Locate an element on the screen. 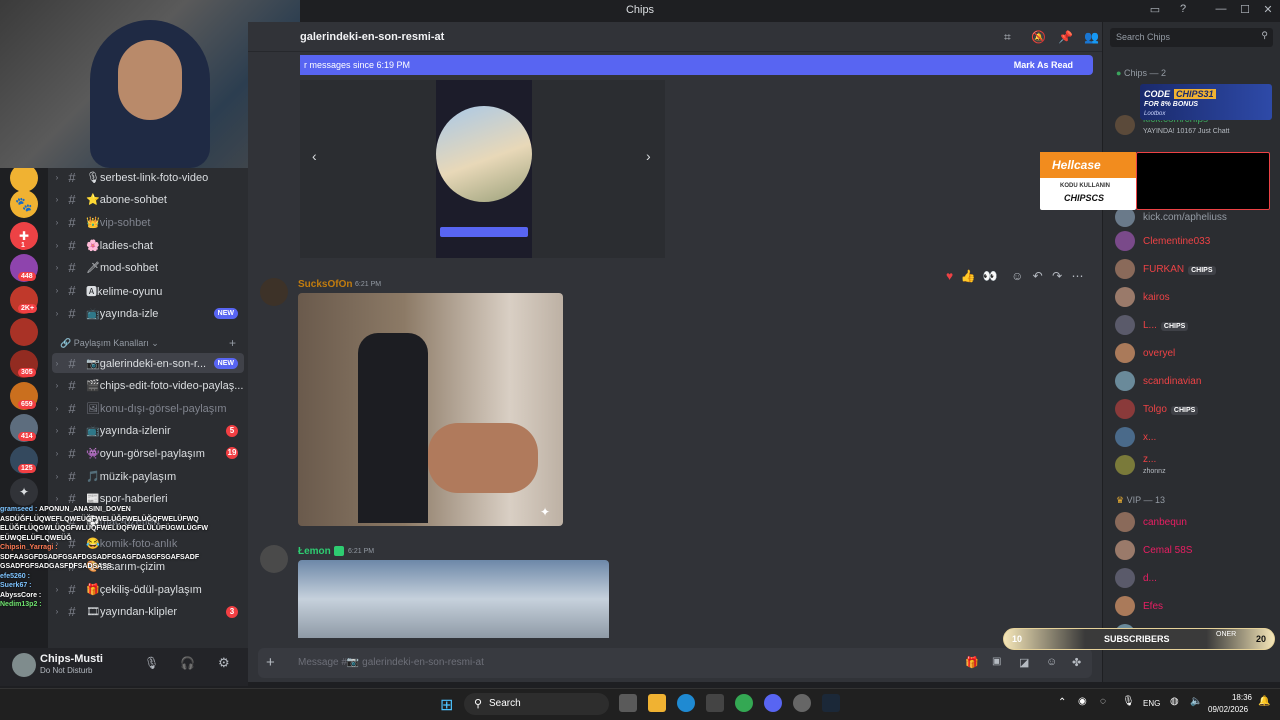  edge-icon is located at coordinates (686, 703).